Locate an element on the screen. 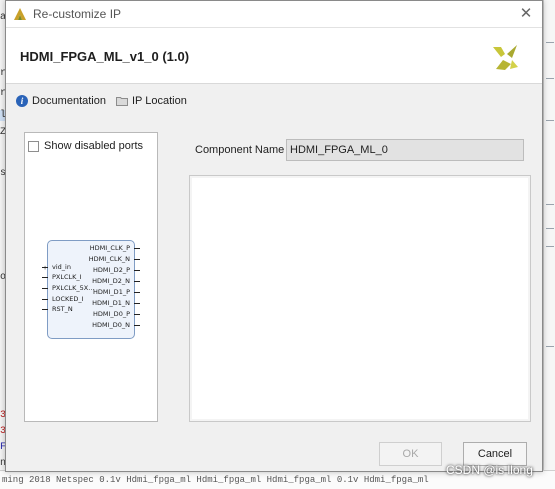 The height and width of the screenshot is (489, 555). component-name-label: Component Name is located at coordinates (240, 150).